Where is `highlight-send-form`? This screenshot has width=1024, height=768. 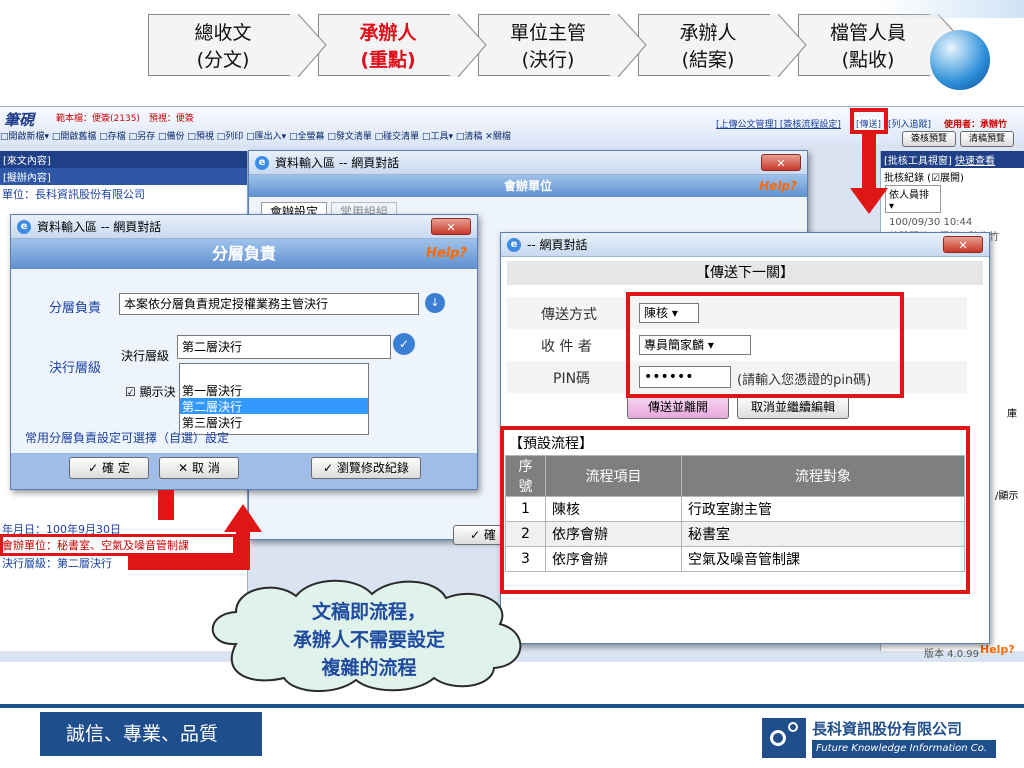
highlight-send-form is located at coordinates (765, 345).